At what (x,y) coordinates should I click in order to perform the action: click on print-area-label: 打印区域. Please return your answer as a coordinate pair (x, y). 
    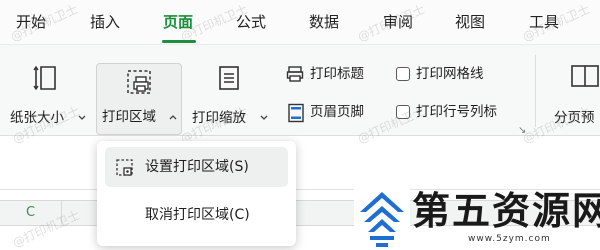
    Looking at the image, I should click on (129, 117).